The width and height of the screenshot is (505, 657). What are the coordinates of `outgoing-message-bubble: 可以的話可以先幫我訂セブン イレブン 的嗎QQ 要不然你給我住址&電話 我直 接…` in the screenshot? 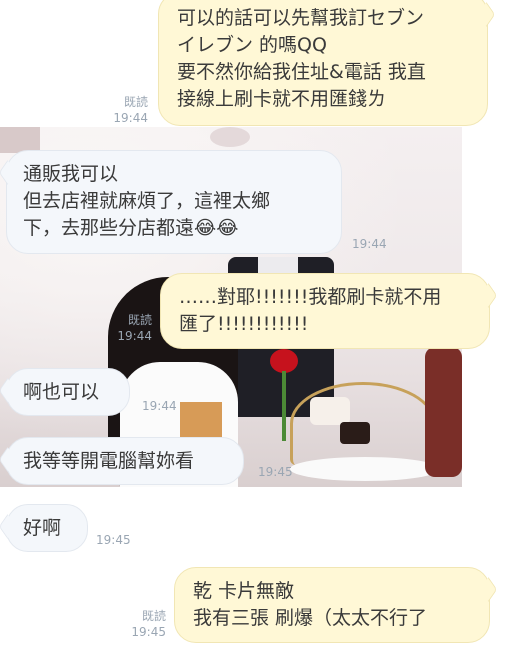 It's located at (323, 63).